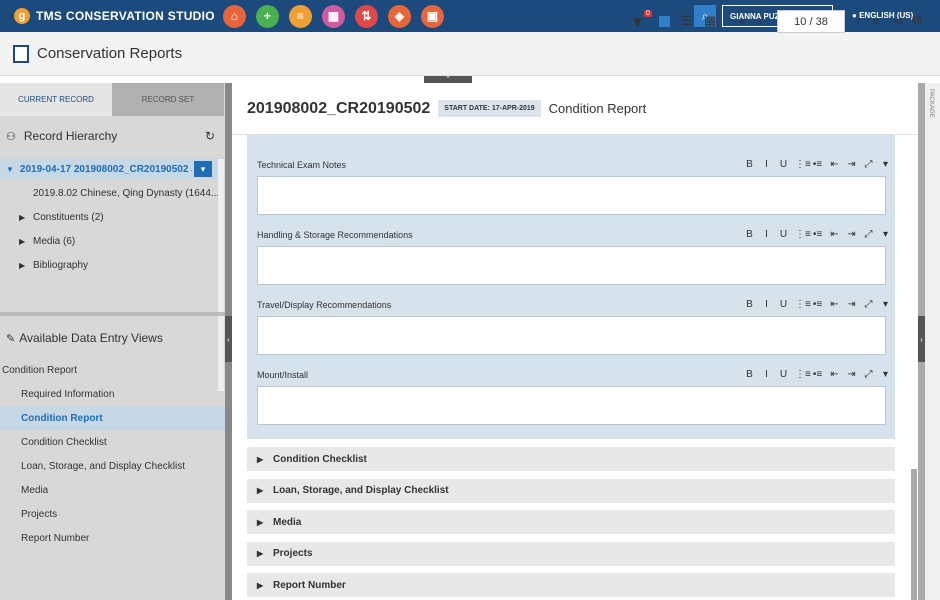 This screenshot has height=600, width=940. Describe the element at coordinates (109, 217) in the screenshot. I see `tree-item-constituents: ▶ Constituents (2)` at that location.